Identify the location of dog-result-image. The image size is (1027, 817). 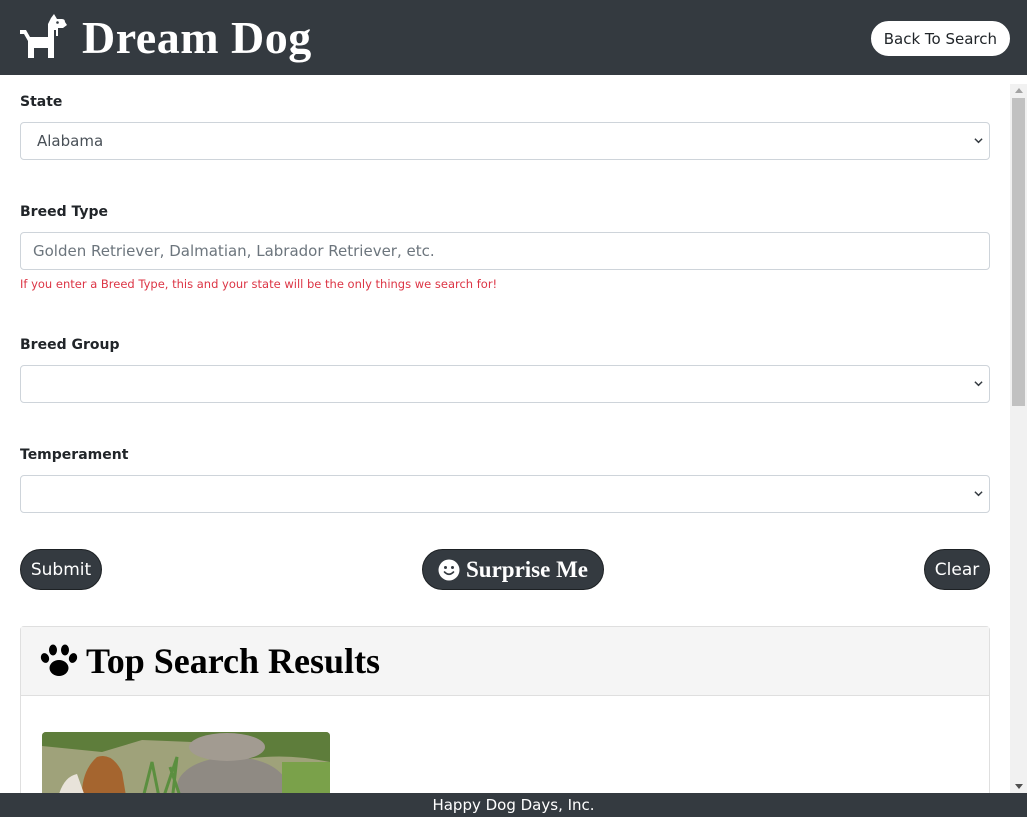
(186, 762).